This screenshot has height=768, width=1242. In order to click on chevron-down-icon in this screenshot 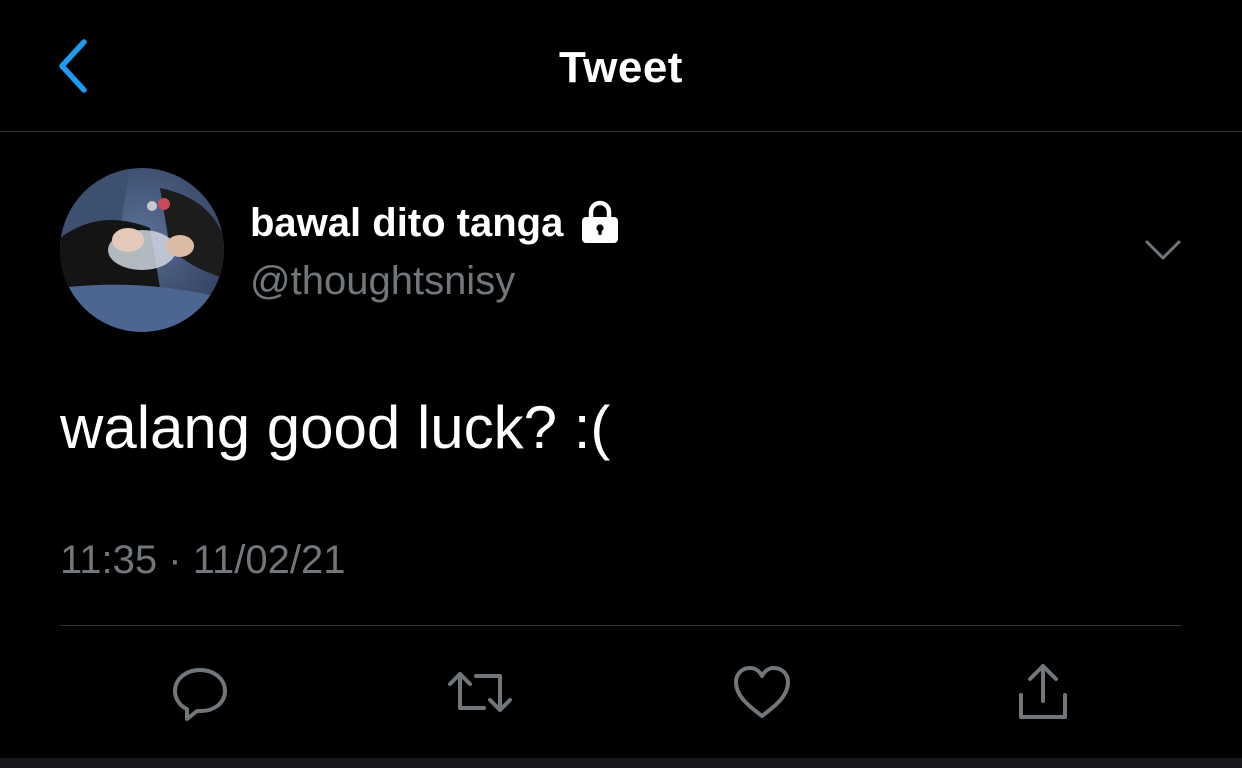, I will do `click(1163, 250)`.